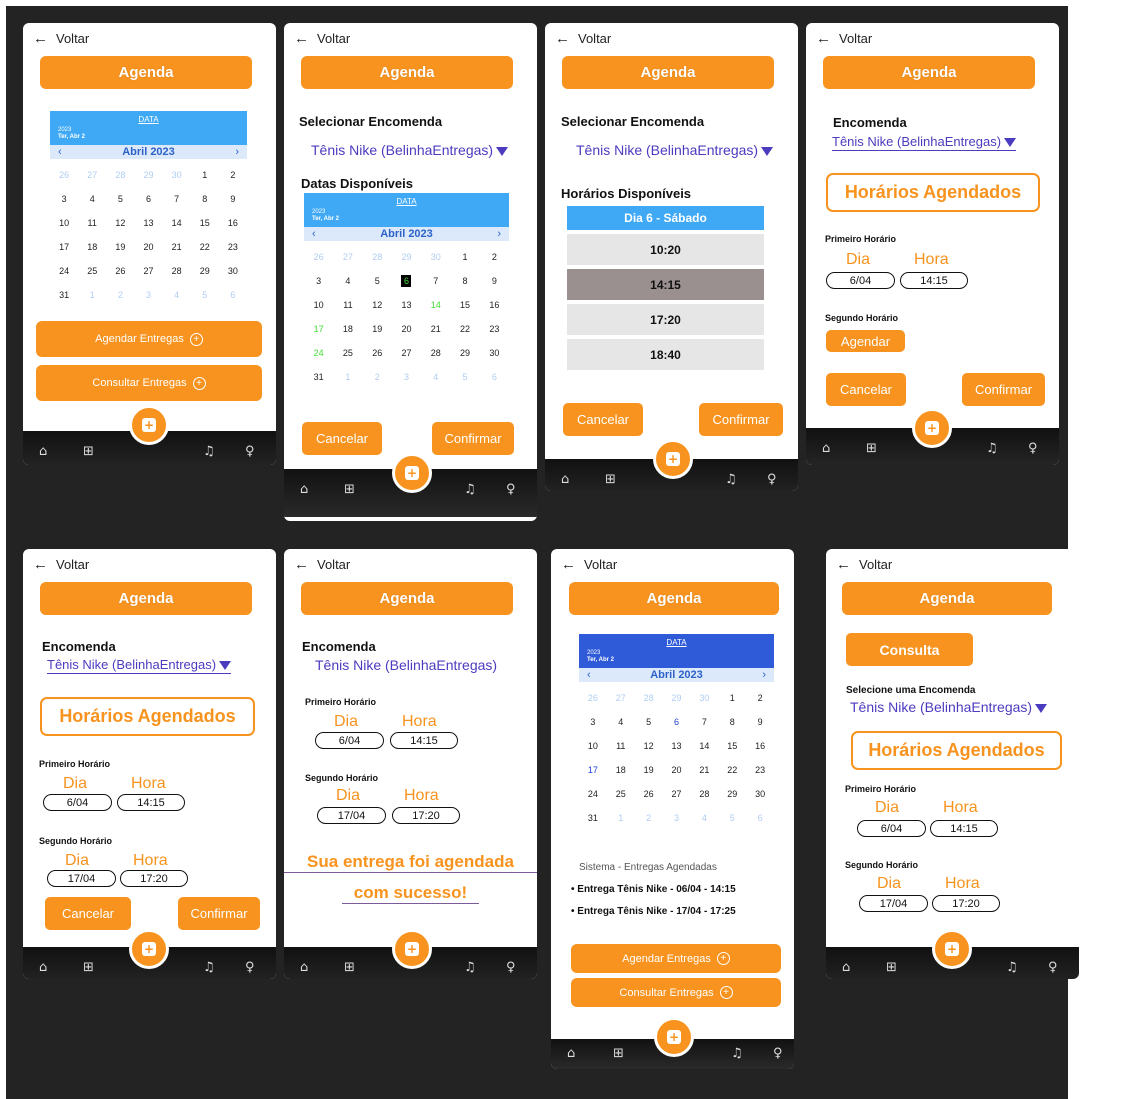 The image size is (1137, 1099). Describe the element at coordinates (865, 341) in the screenshot. I see `agendar-button: Agendar` at that location.